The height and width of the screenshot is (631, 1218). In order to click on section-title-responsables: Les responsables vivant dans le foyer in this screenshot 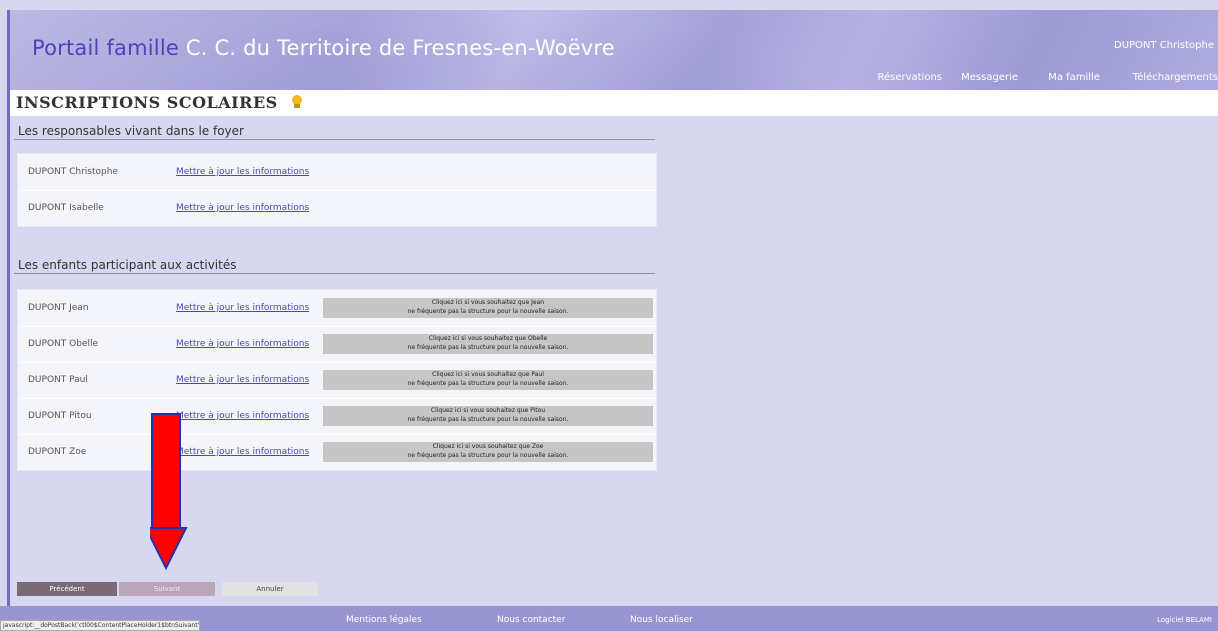, I will do `click(131, 131)`.